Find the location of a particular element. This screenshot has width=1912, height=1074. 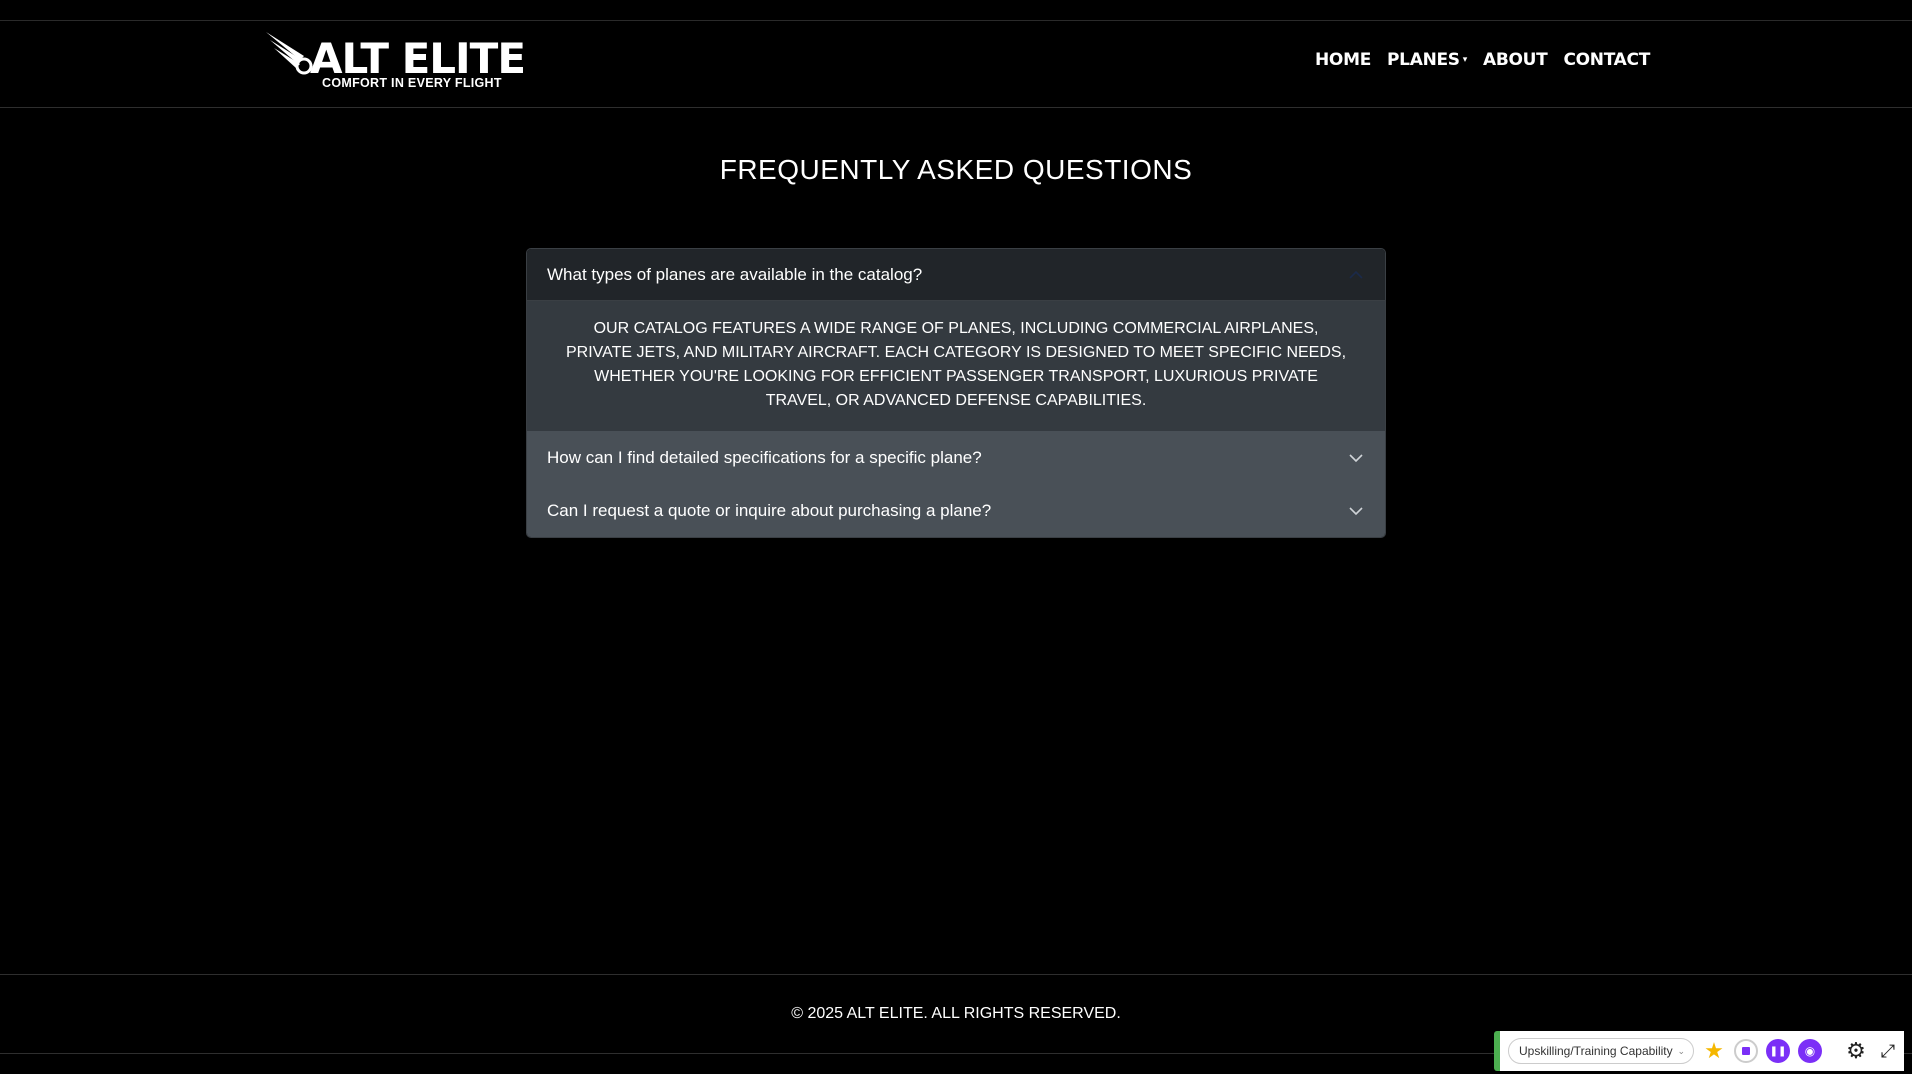

main-nav: HOME PLANES ▾ ABOUT CONTACT is located at coordinates (1482, 60).